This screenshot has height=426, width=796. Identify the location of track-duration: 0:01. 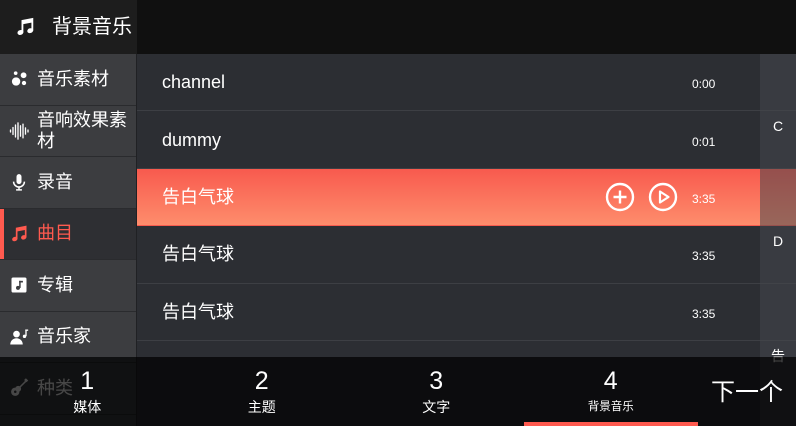
(704, 141).